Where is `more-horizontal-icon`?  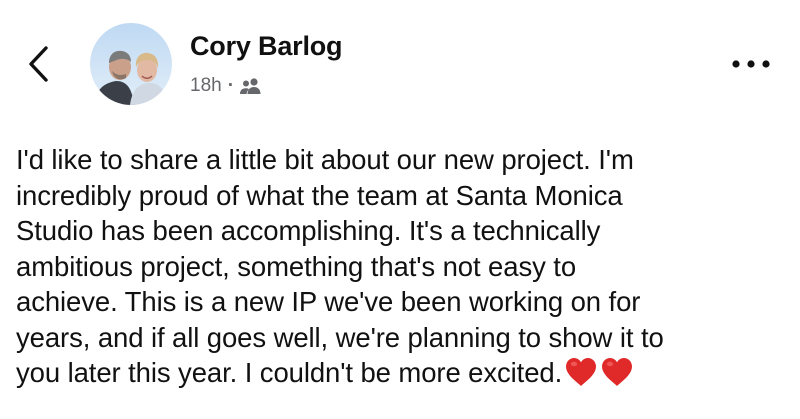
more-horizontal-icon is located at coordinates (751, 64).